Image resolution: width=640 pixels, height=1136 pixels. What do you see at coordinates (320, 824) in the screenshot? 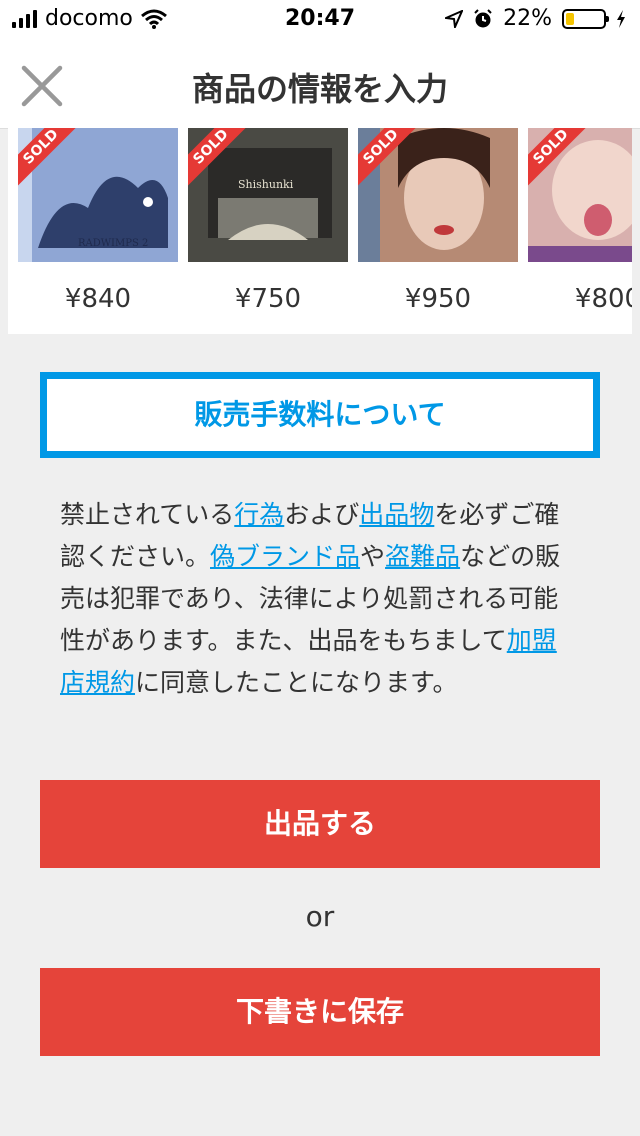
I see `list-item-button: 出品する` at bounding box center [320, 824].